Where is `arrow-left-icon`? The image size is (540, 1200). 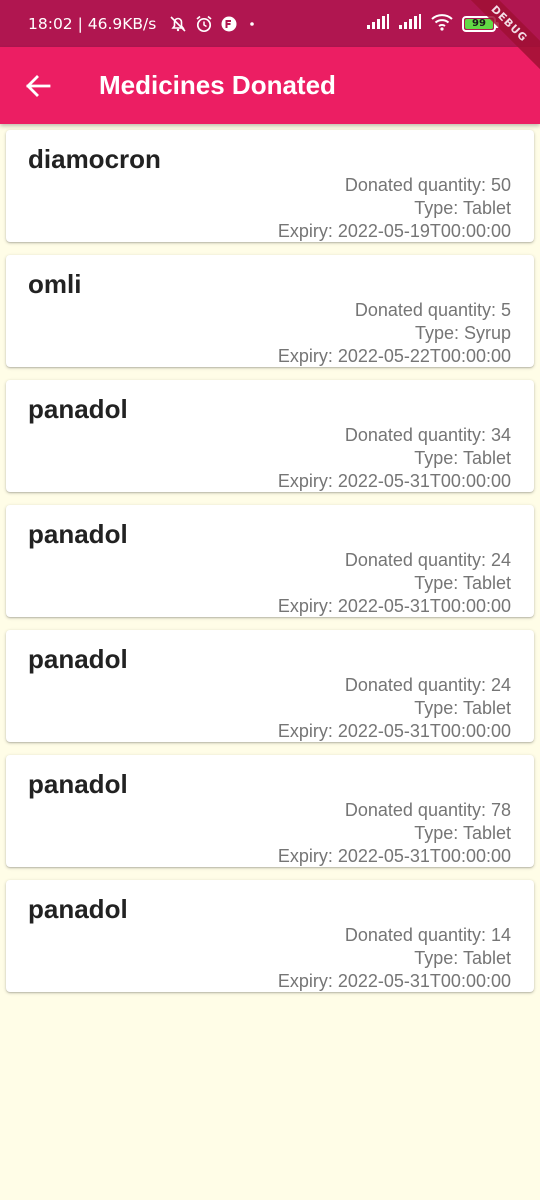 arrow-left-icon is located at coordinates (38, 85).